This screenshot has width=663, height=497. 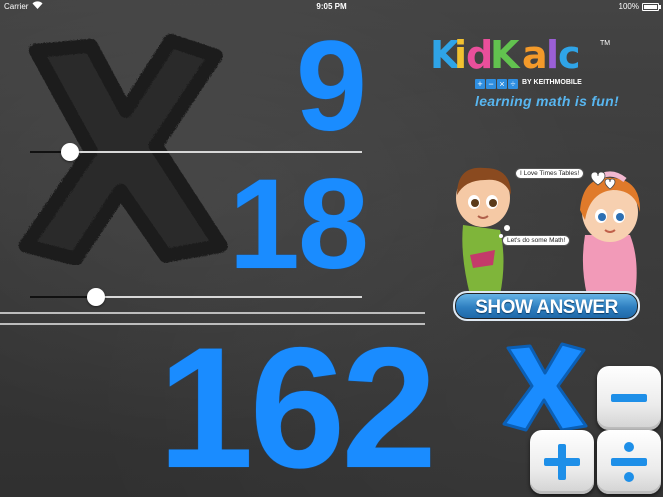 I want to click on battery-percent: 100%, so click(x=628, y=6).